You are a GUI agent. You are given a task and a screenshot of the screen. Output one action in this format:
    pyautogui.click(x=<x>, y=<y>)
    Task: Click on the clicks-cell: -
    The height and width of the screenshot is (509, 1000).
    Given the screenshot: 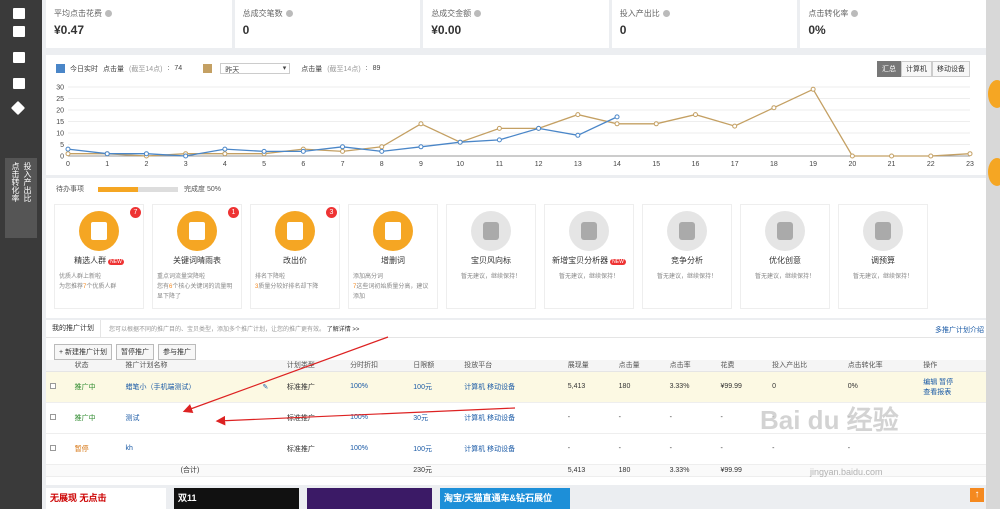 What is the action you would take?
    pyautogui.click(x=640, y=418)
    